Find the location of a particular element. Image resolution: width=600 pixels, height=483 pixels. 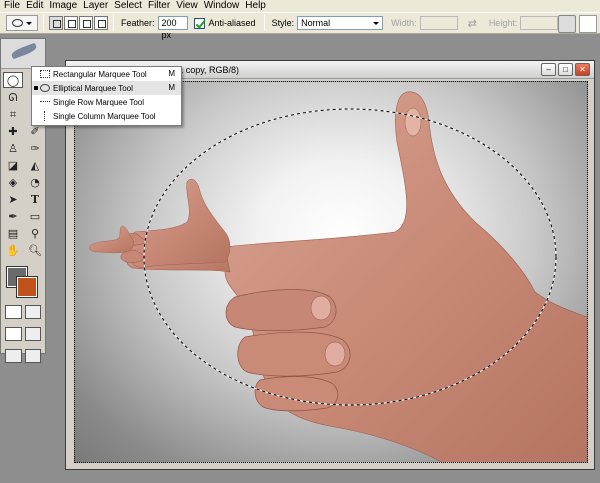

history-brush-tool: ✑ is located at coordinates (35, 148).